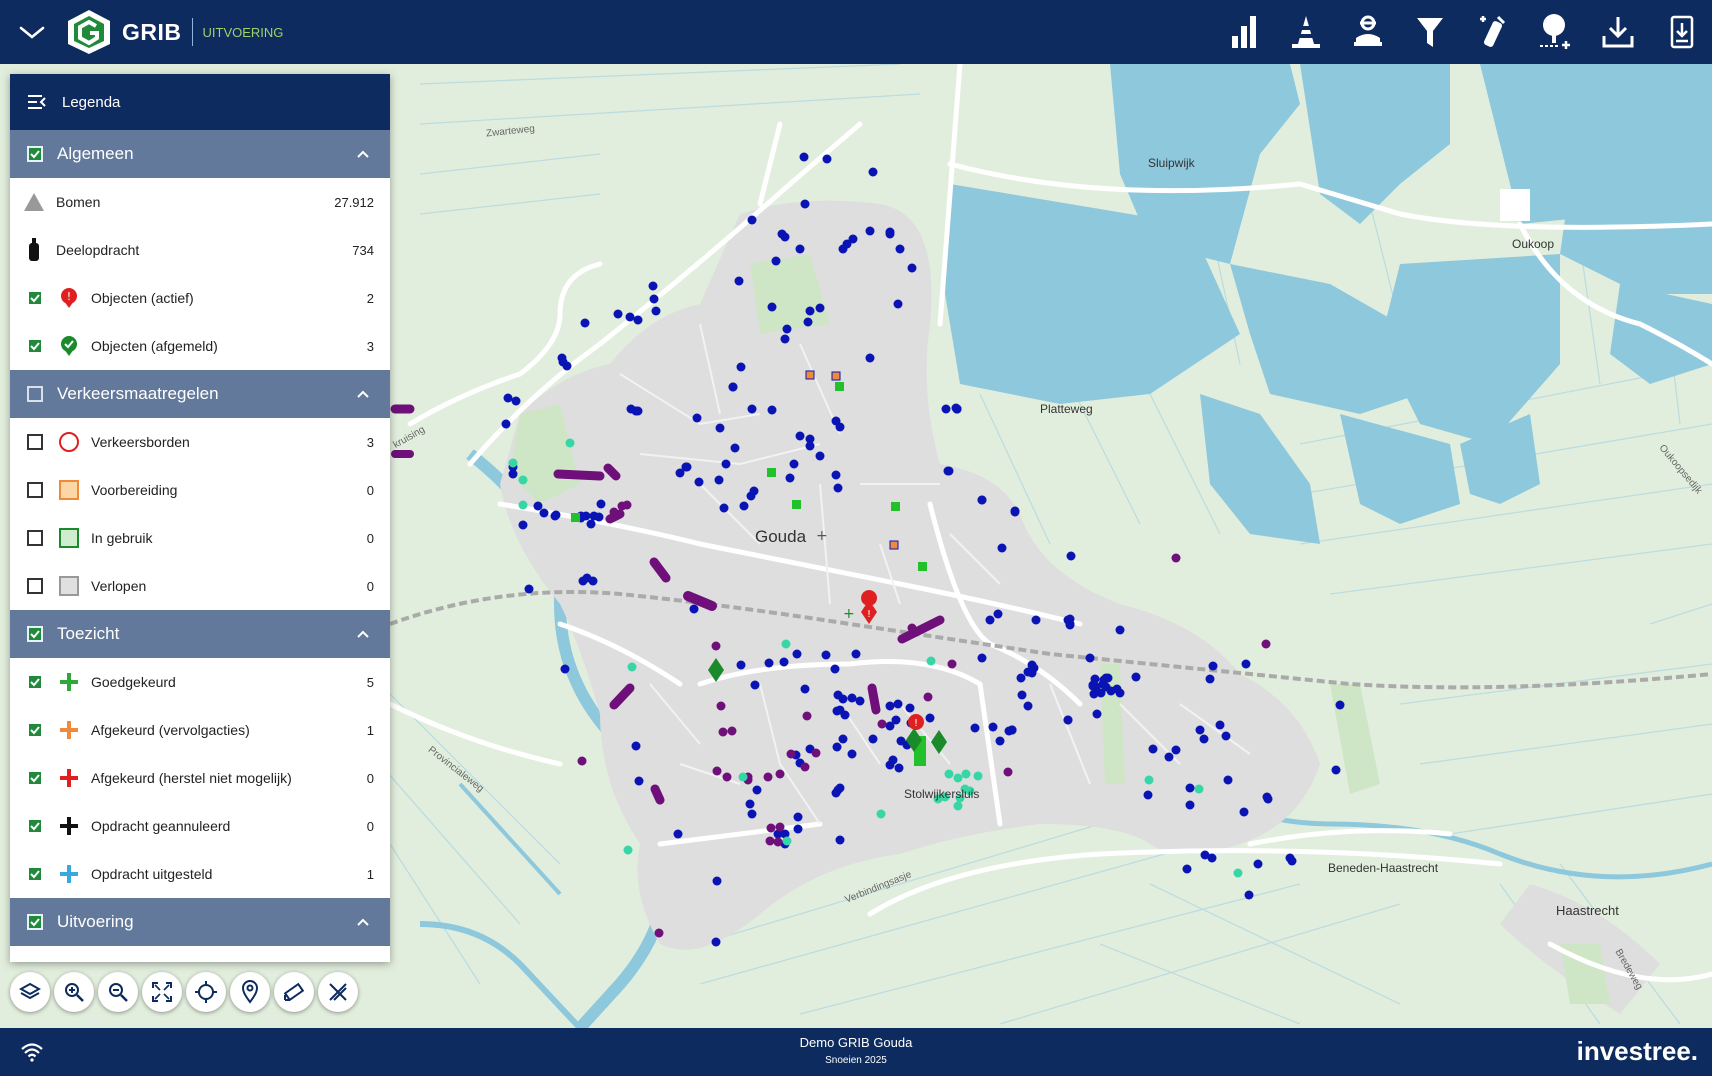 The width and height of the screenshot is (1712, 1076). What do you see at coordinates (35, 154) in the screenshot?
I see `section-algemeen-checkbox` at bounding box center [35, 154].